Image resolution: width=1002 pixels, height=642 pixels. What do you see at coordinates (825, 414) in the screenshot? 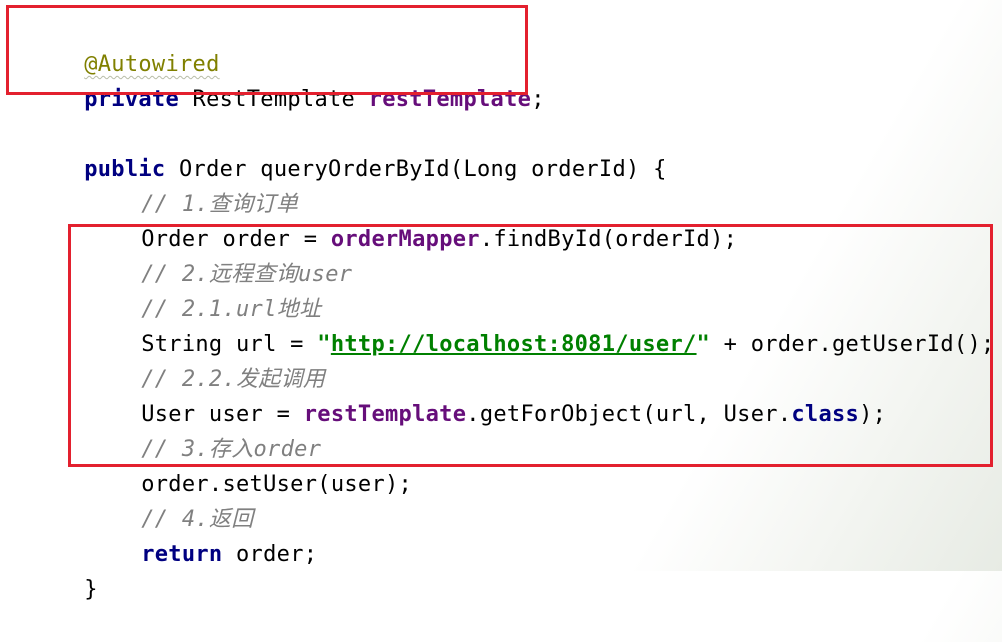
I see `class-keyword: class` at bounding box center [825, 414].